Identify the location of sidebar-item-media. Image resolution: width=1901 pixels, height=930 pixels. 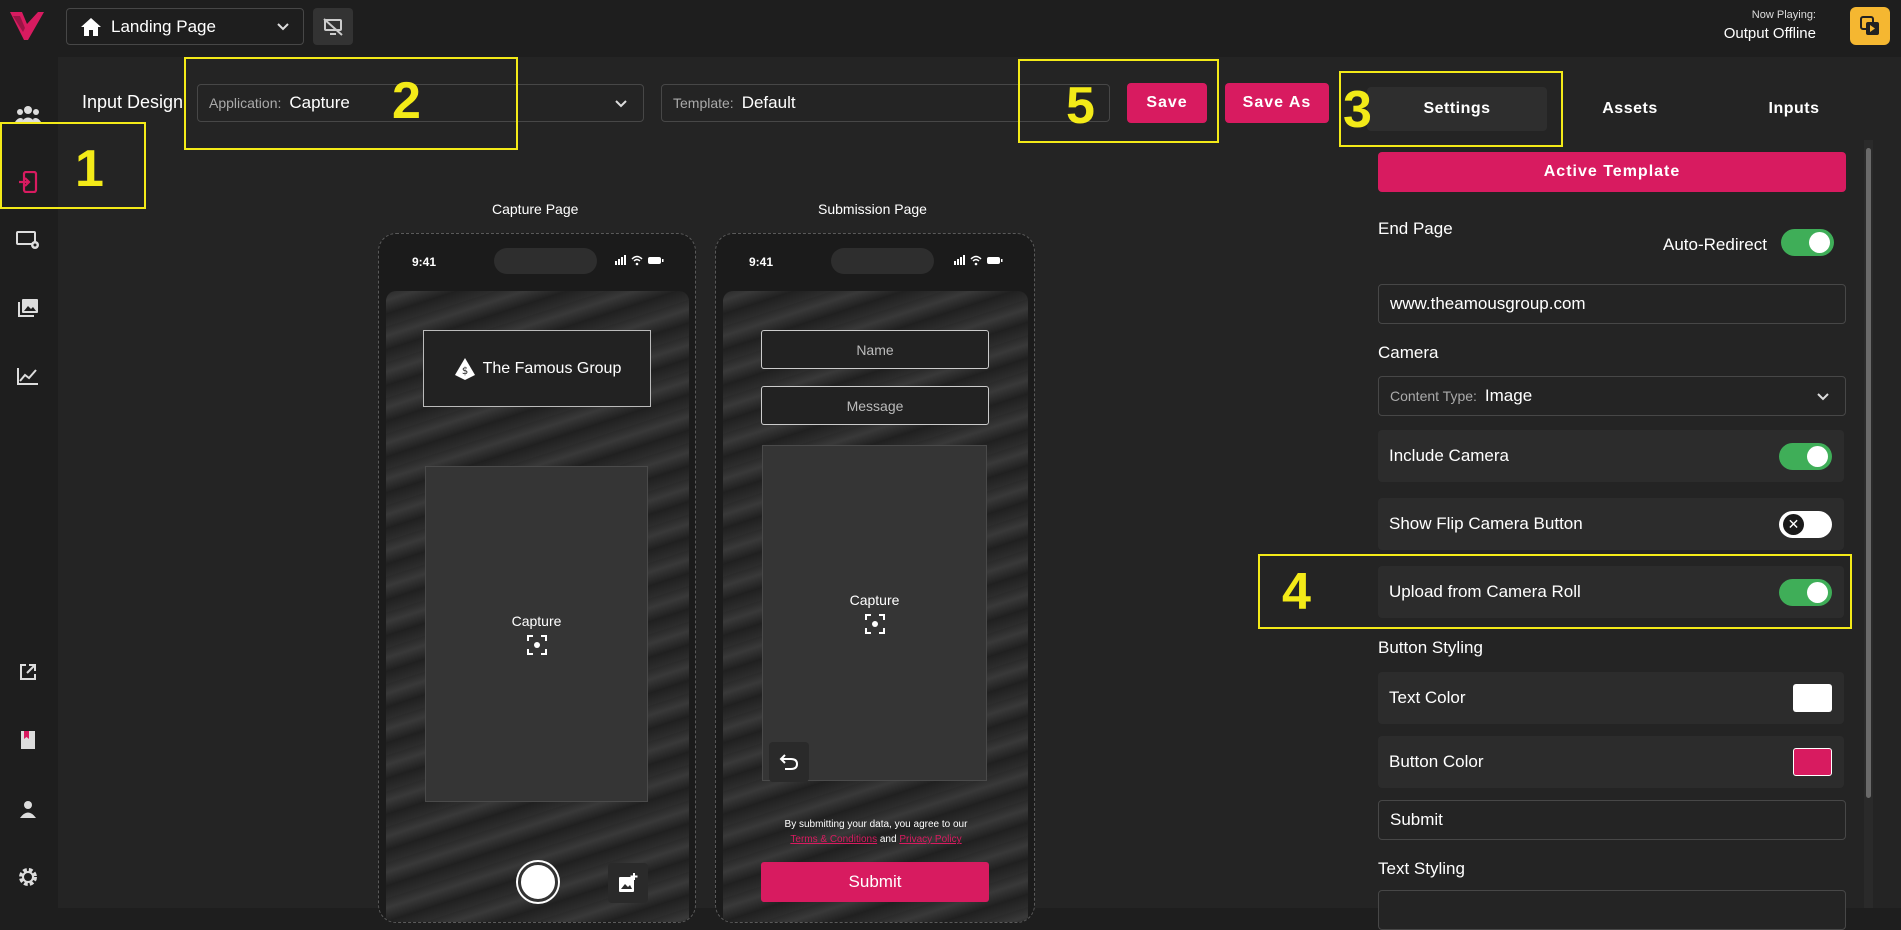
(28, 308).